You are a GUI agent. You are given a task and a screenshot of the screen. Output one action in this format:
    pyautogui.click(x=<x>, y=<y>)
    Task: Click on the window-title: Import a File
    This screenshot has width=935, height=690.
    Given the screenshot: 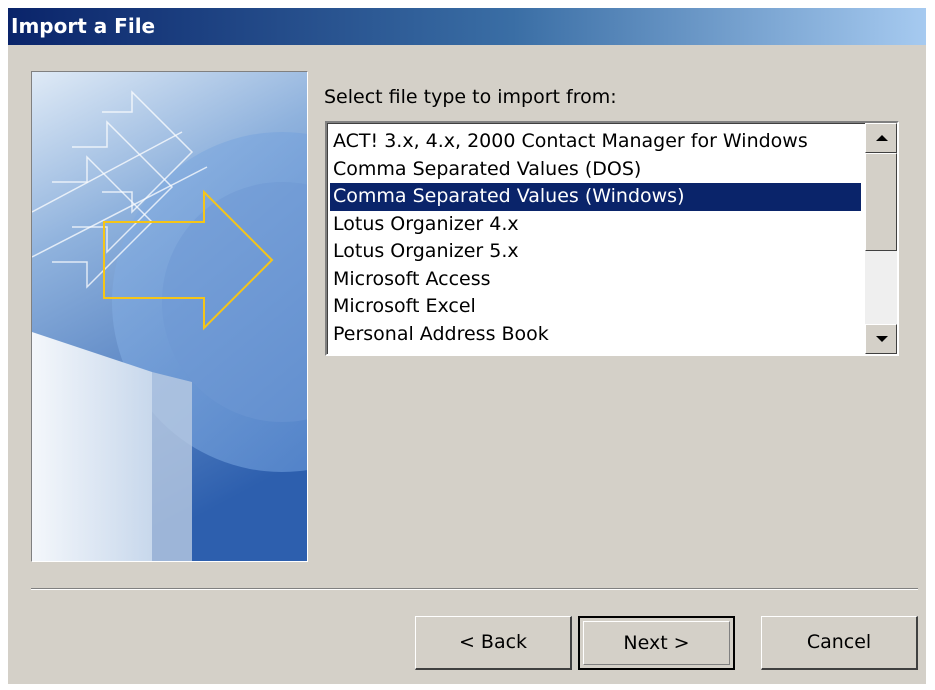 What is the action you would take?
    pyautogui.click(x=83, y=26)
    